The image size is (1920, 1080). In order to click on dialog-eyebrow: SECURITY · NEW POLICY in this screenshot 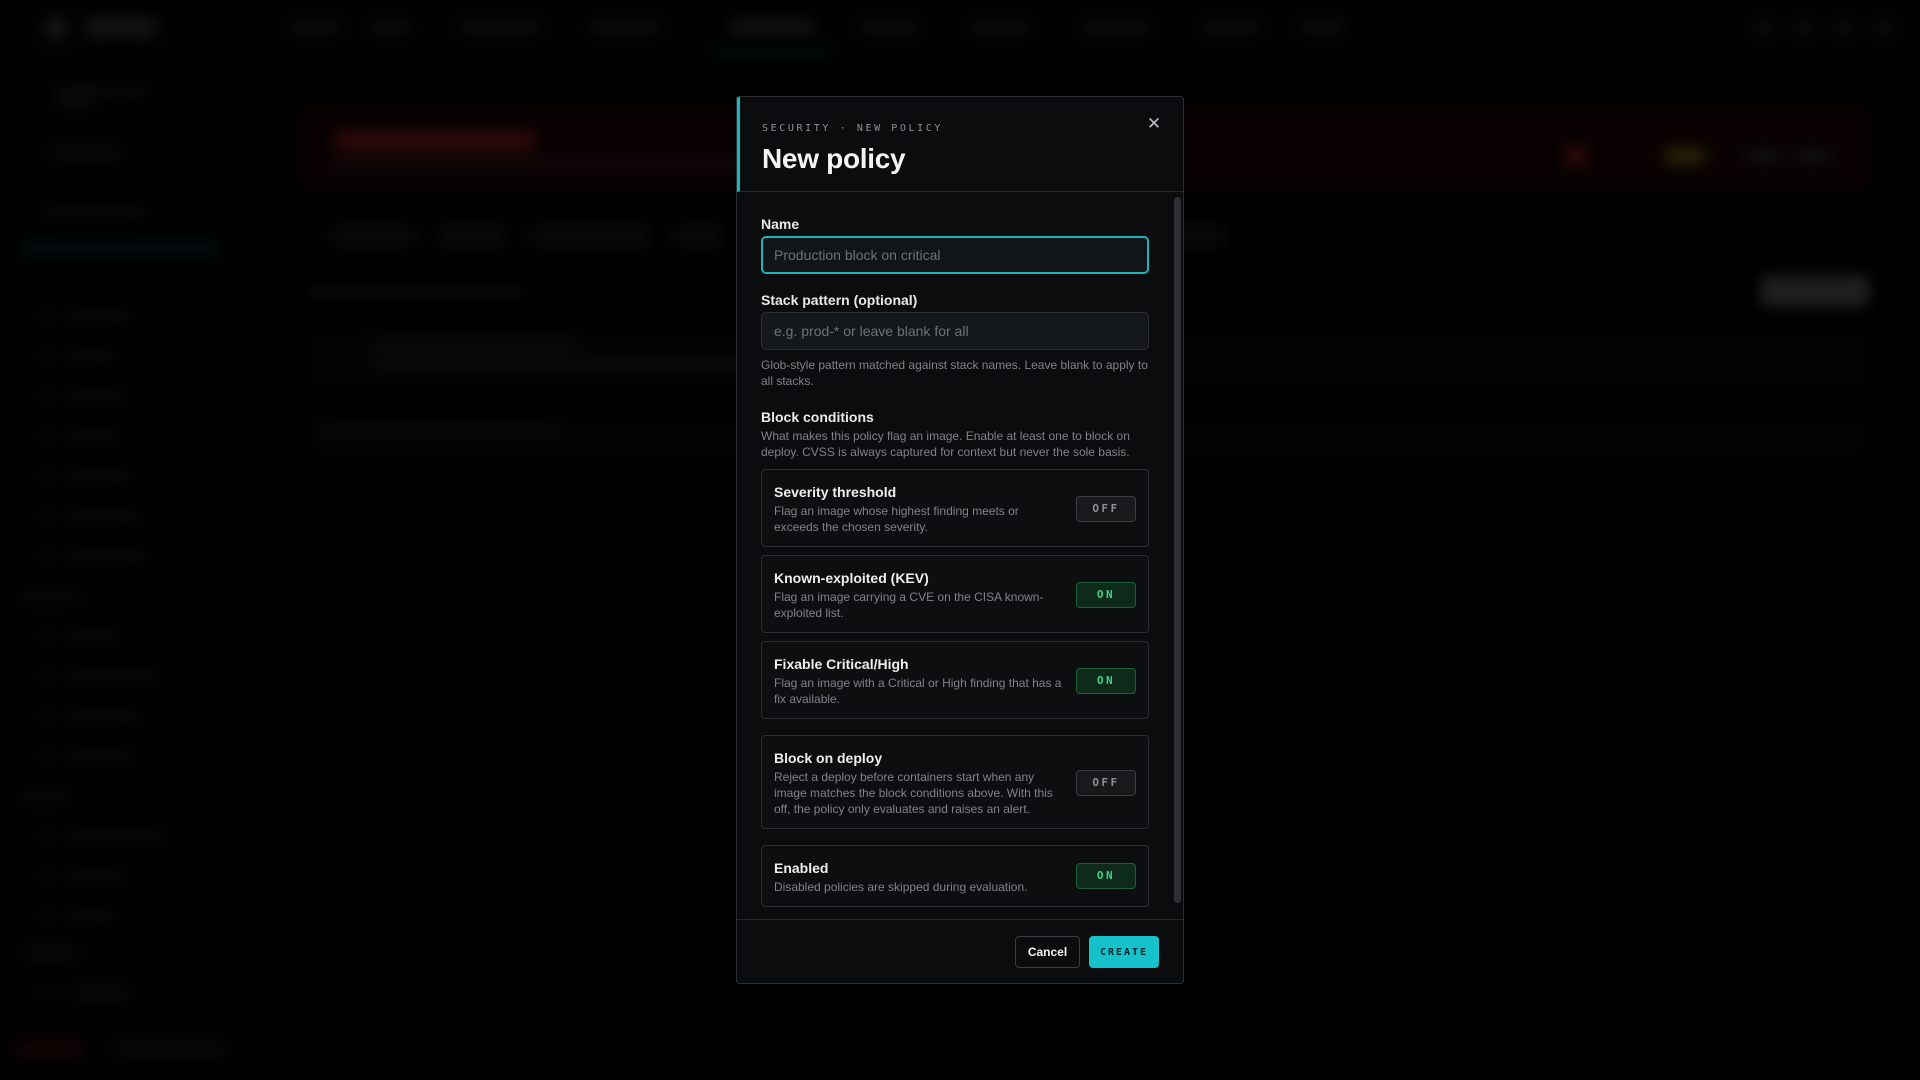, I will do `click(853, 128)`.